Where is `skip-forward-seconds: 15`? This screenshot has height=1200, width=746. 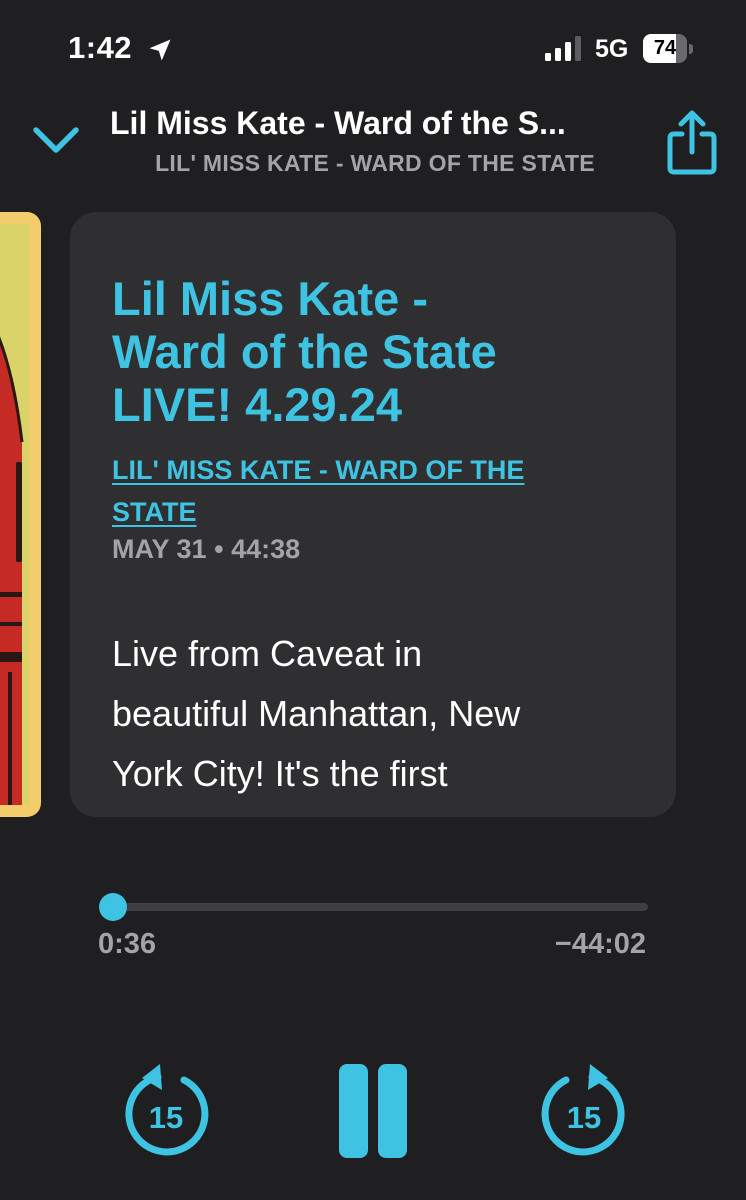
skip-forward-seconds: 15 is located at coordinates (584, 1117).